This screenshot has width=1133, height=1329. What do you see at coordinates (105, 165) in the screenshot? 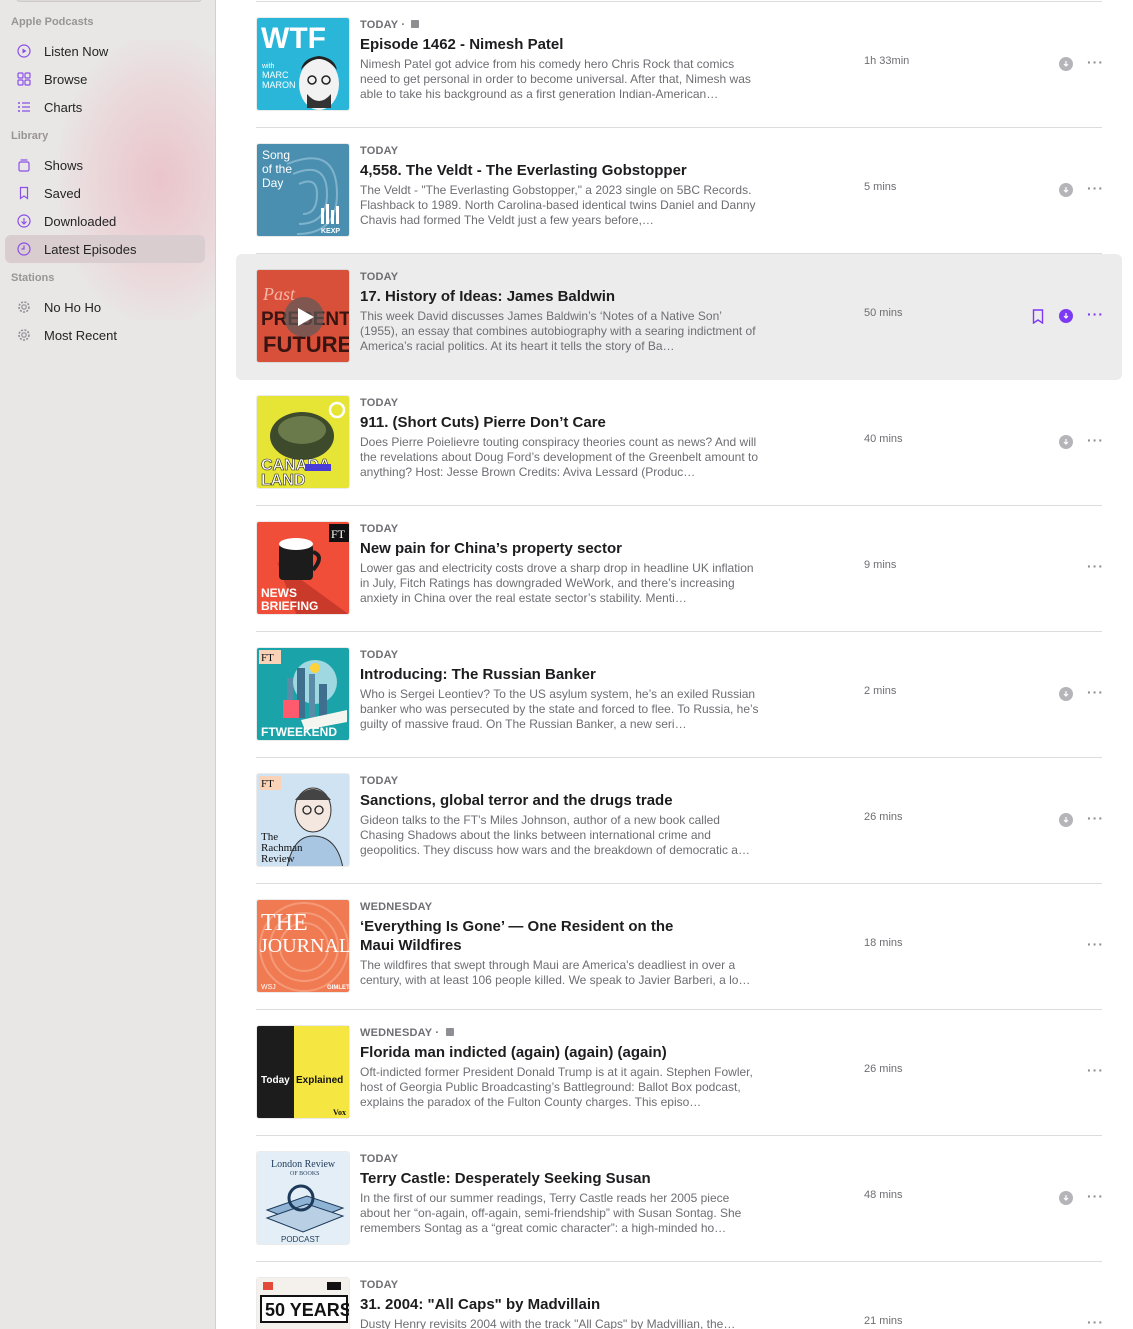
I see `sidebar-item-shows: Shows` at bounding box center [105, 165].